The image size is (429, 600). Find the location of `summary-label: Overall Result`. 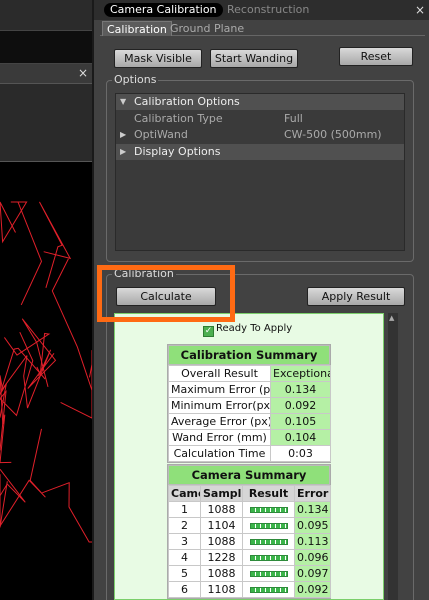

summary-label: Overall Result is located at coordinates (219, 373).